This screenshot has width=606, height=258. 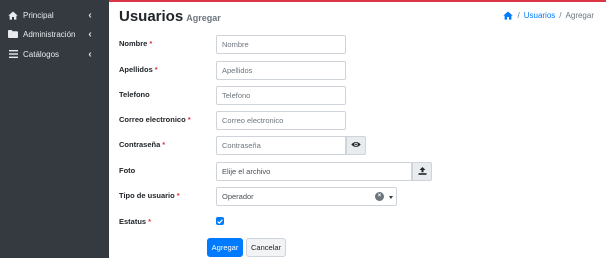 I want to click on nombre-input: Nombre, so click(x=281, y=44).